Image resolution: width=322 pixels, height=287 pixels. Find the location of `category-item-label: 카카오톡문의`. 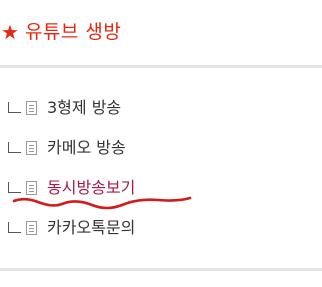

category-item-label: 카카오톡문의 is located at coordinates (91, 228).